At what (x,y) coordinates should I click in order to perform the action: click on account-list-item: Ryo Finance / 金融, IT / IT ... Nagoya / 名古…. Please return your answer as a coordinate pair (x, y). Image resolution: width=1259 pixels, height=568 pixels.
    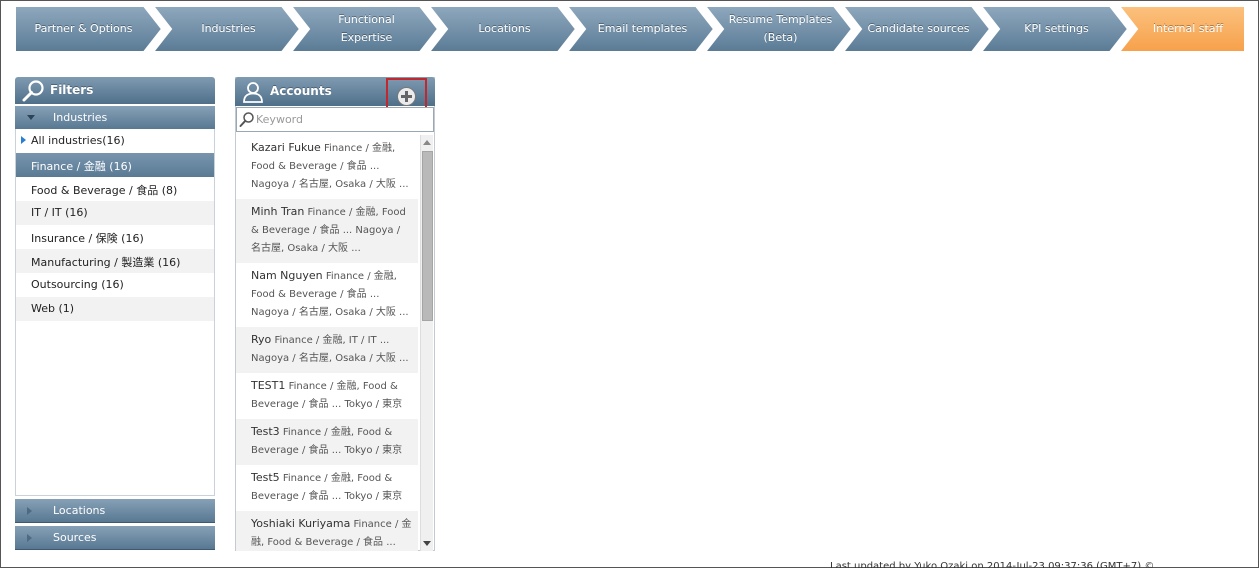
    Looking at the image, I should click on (327, 350).